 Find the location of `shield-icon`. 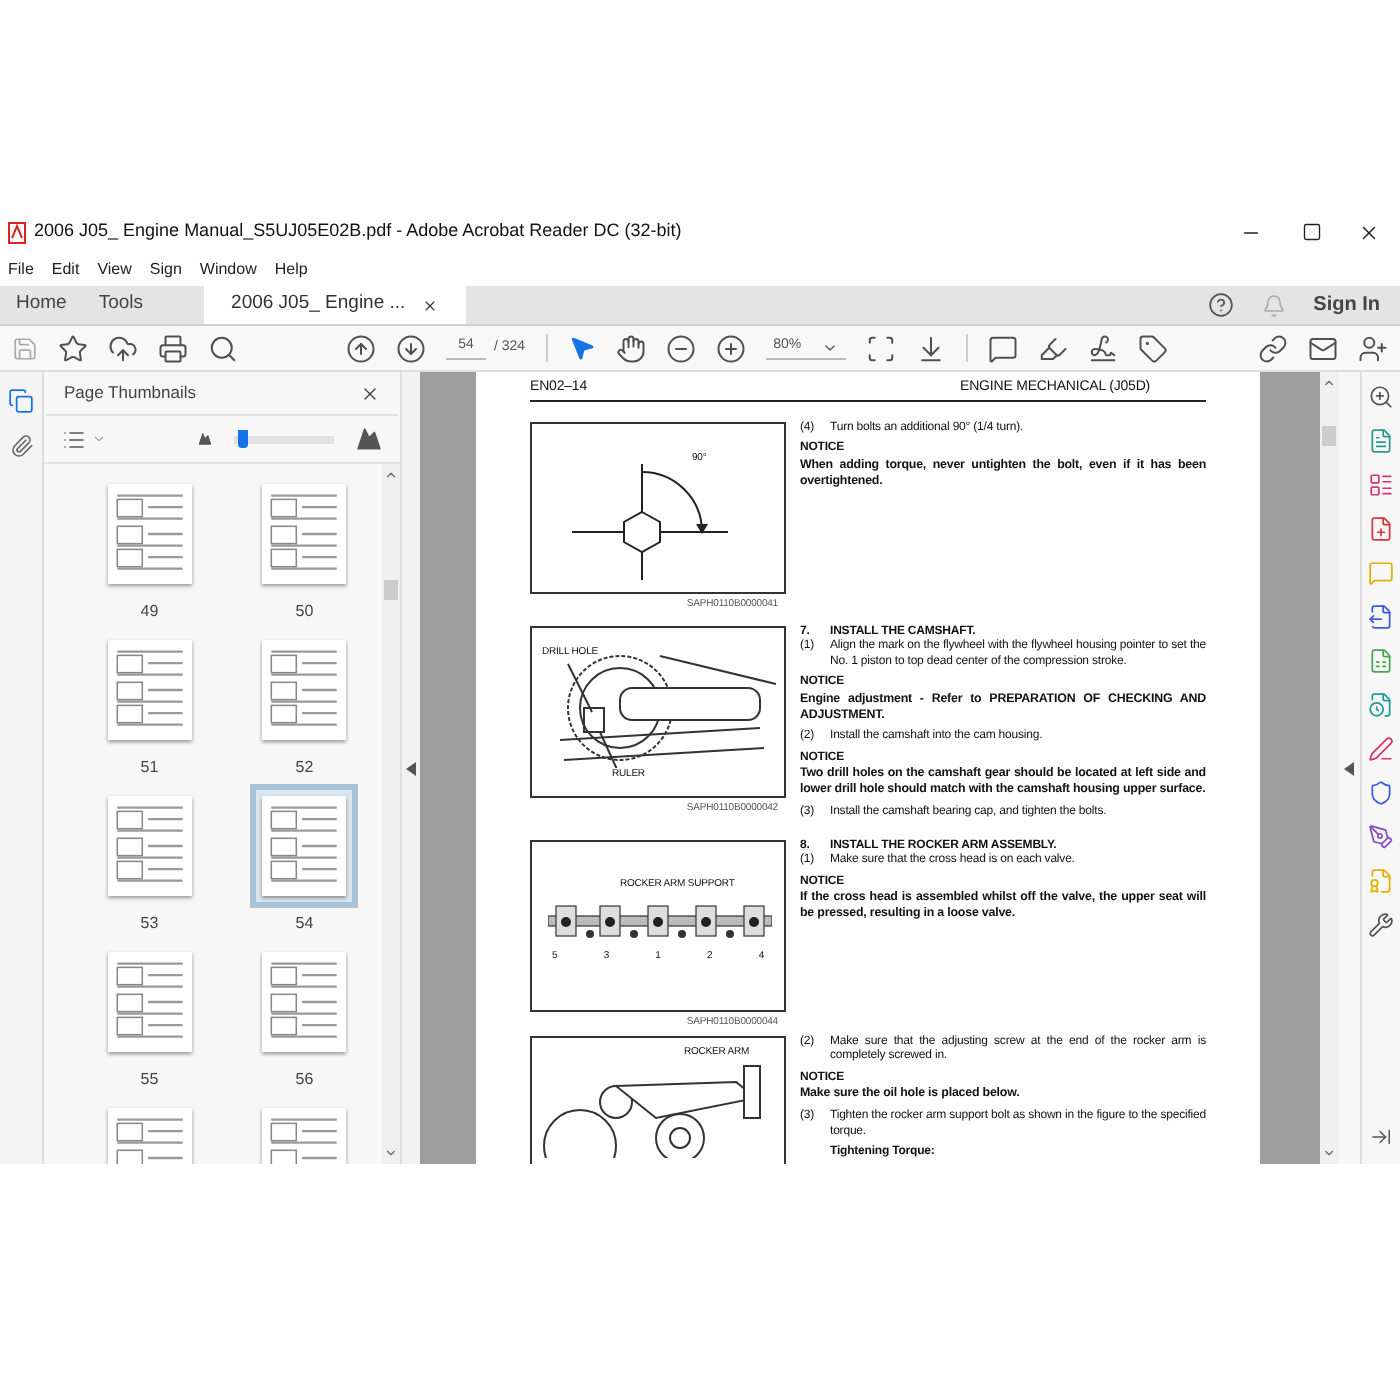

shield-icon is located at coordinates (1381, 793).